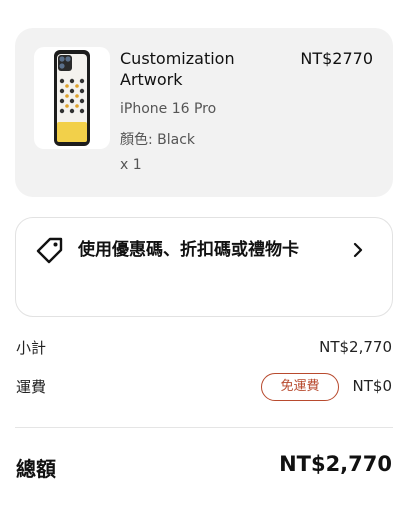 This screenshot has width=414, height=520. What do you see at coordinates (358, 250) in the screenshot?
I see `chevron-right-icon` at bounding box center [358, 250].